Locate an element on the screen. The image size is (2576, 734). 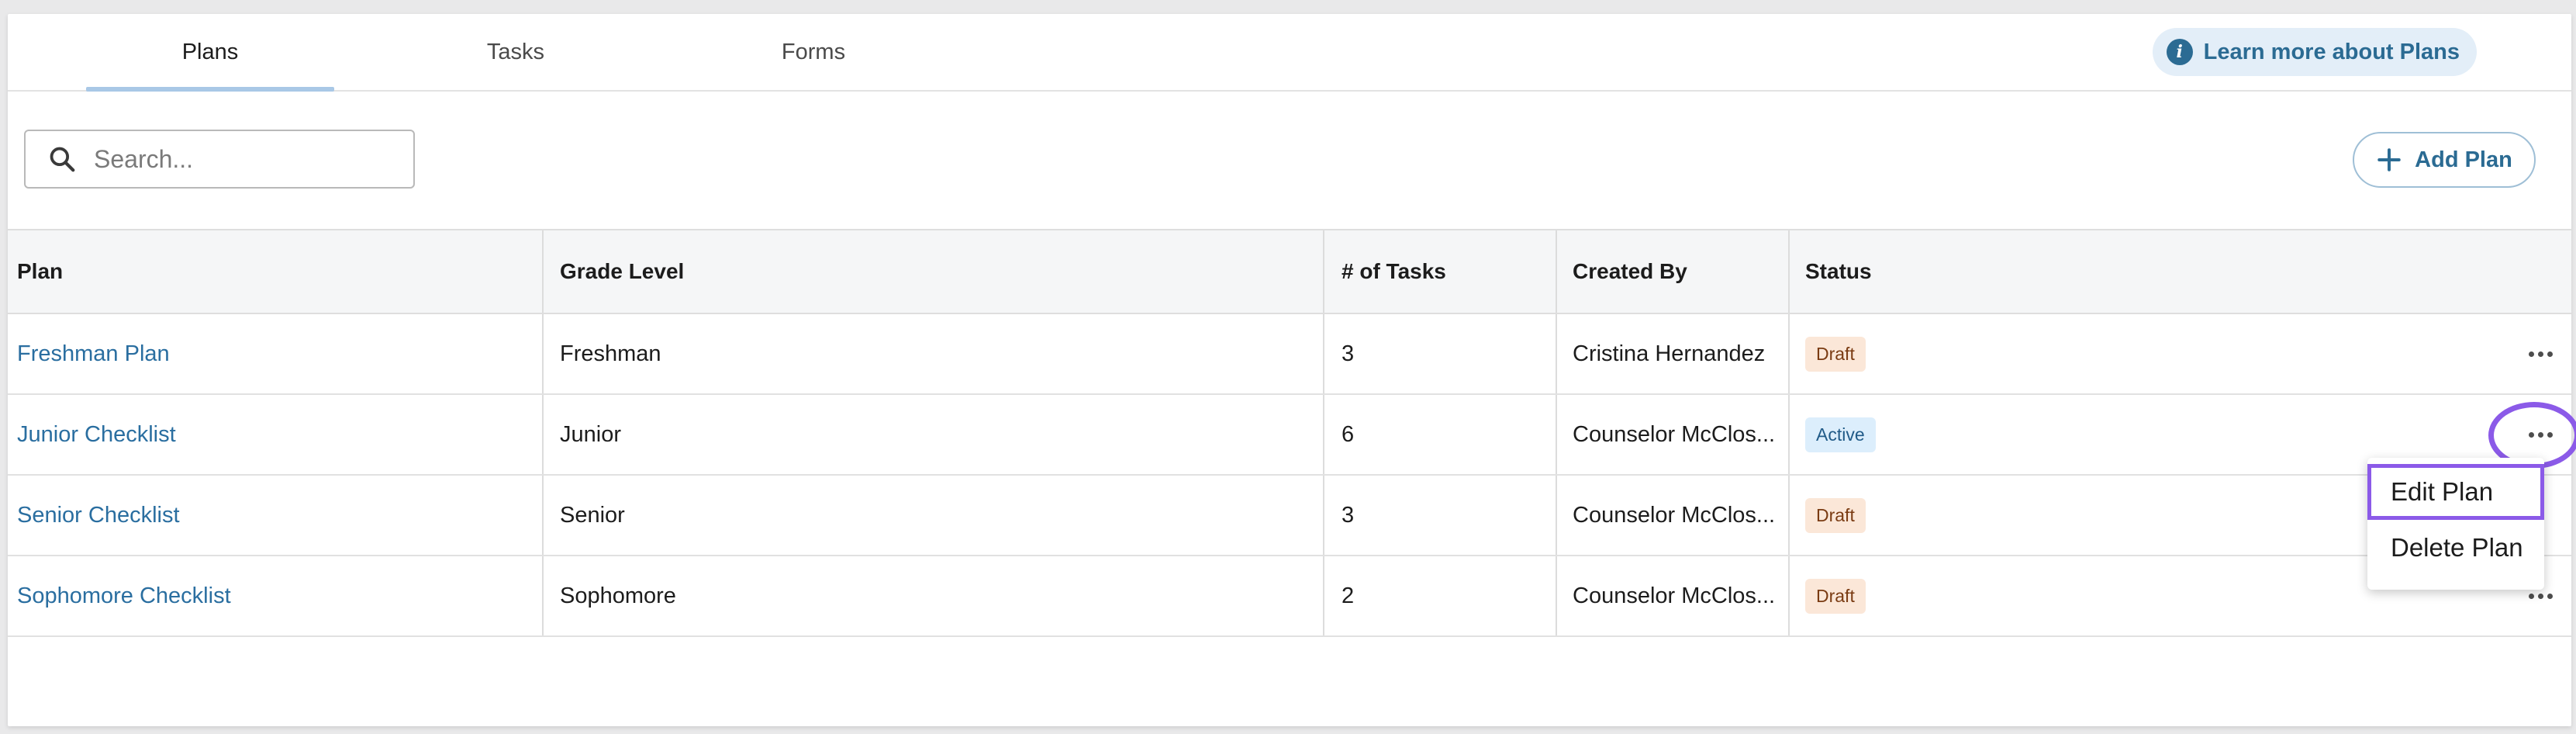
row-actions-menu: Edit Plan Delete Plan is located at coordinates (2456, 524).